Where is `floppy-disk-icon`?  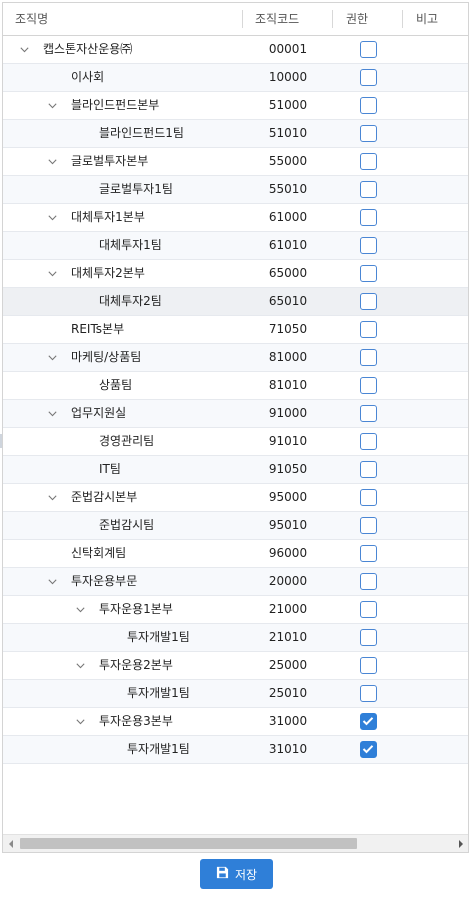
floppy-disk-icon is located at coordinates (222, 874).